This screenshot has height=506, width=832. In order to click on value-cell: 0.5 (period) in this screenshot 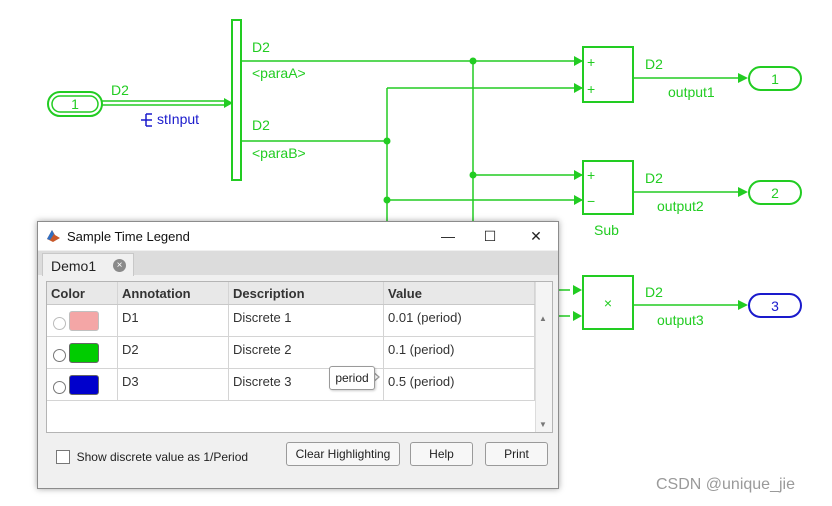, I will do `click(459, 384)`.